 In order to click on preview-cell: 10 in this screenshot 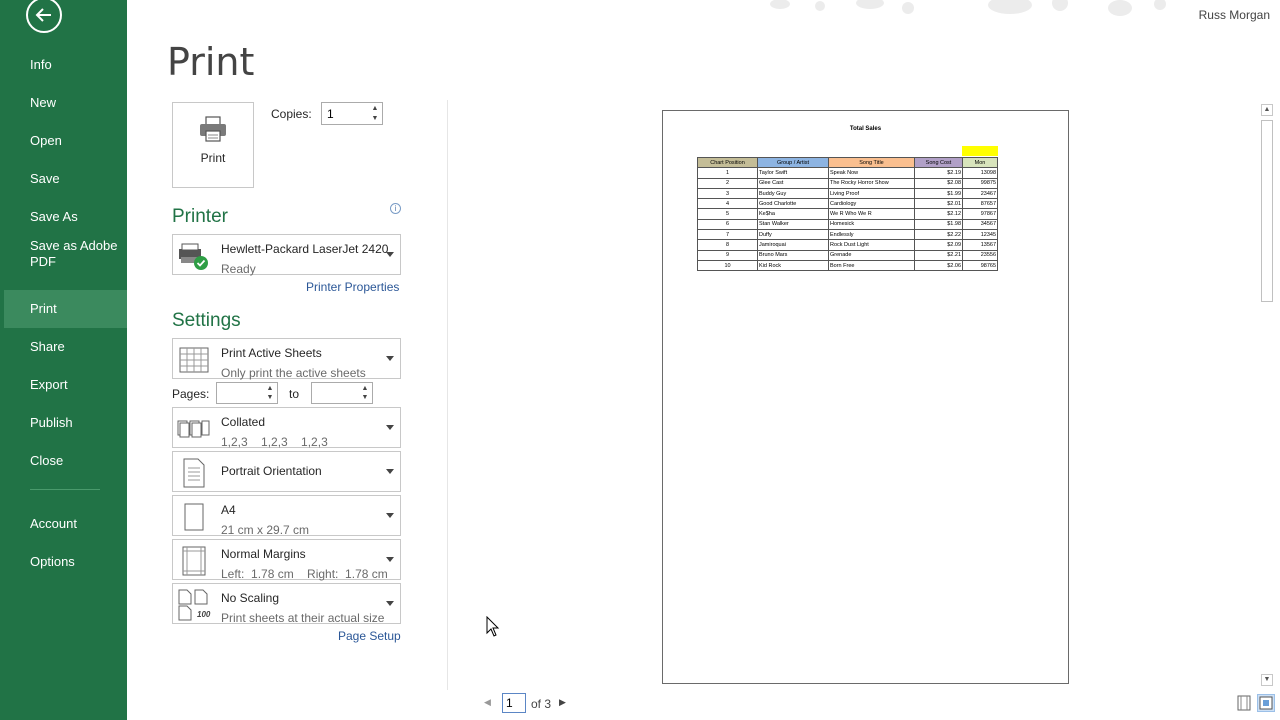, I will do `click(727, 265)`.